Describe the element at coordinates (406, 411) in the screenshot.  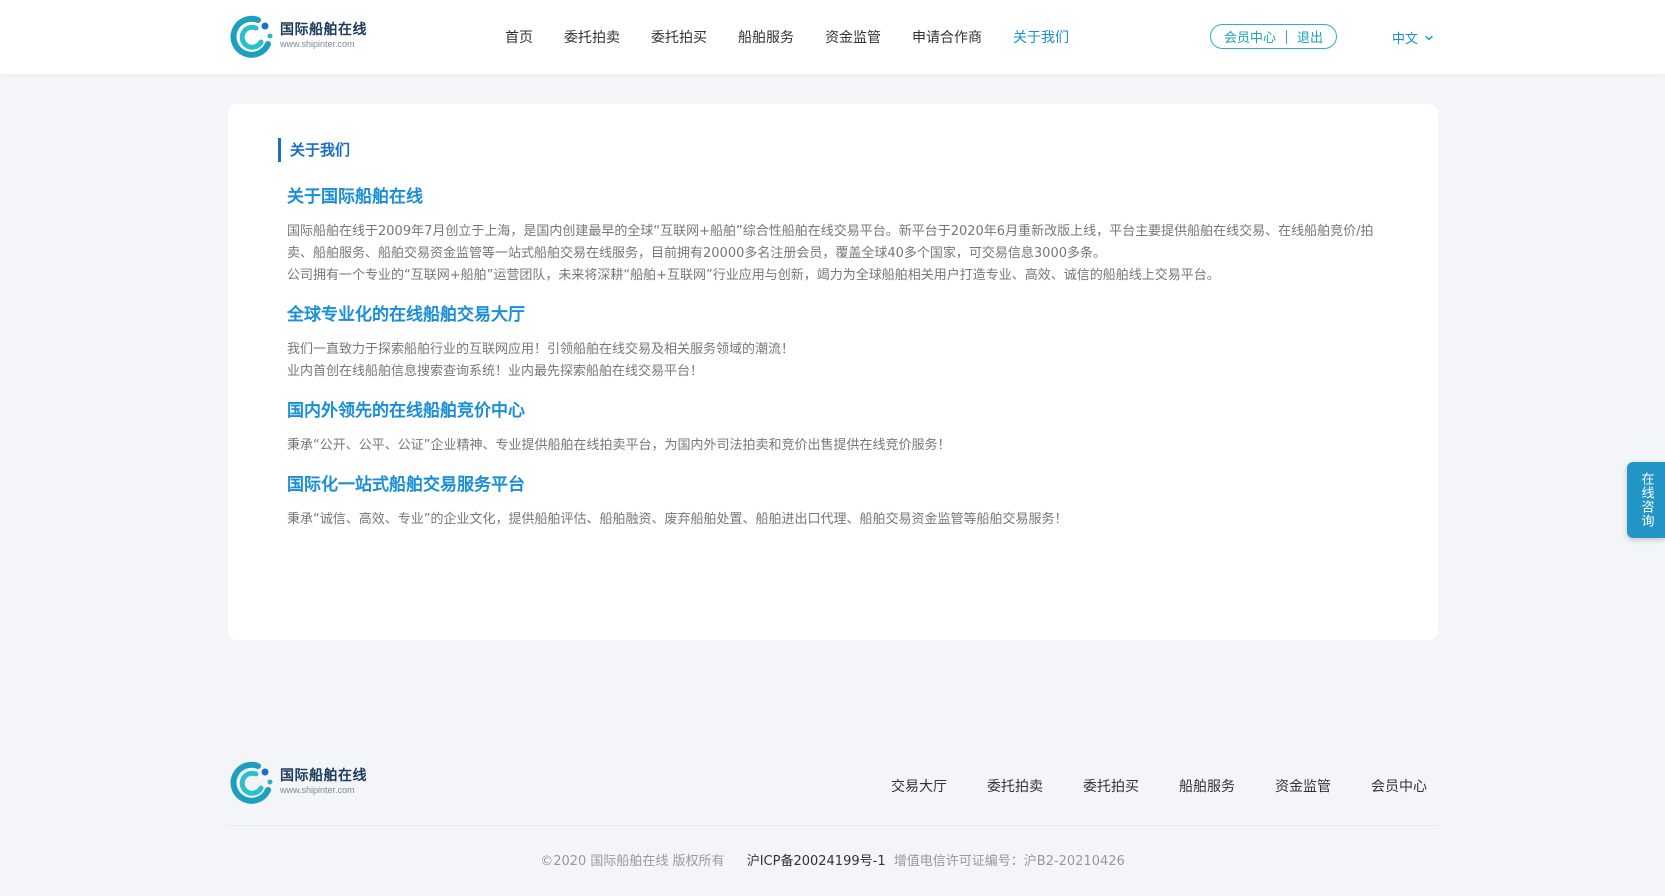
I see `block-heading: 国内外领先的在线船舶竞价中心` at that location.